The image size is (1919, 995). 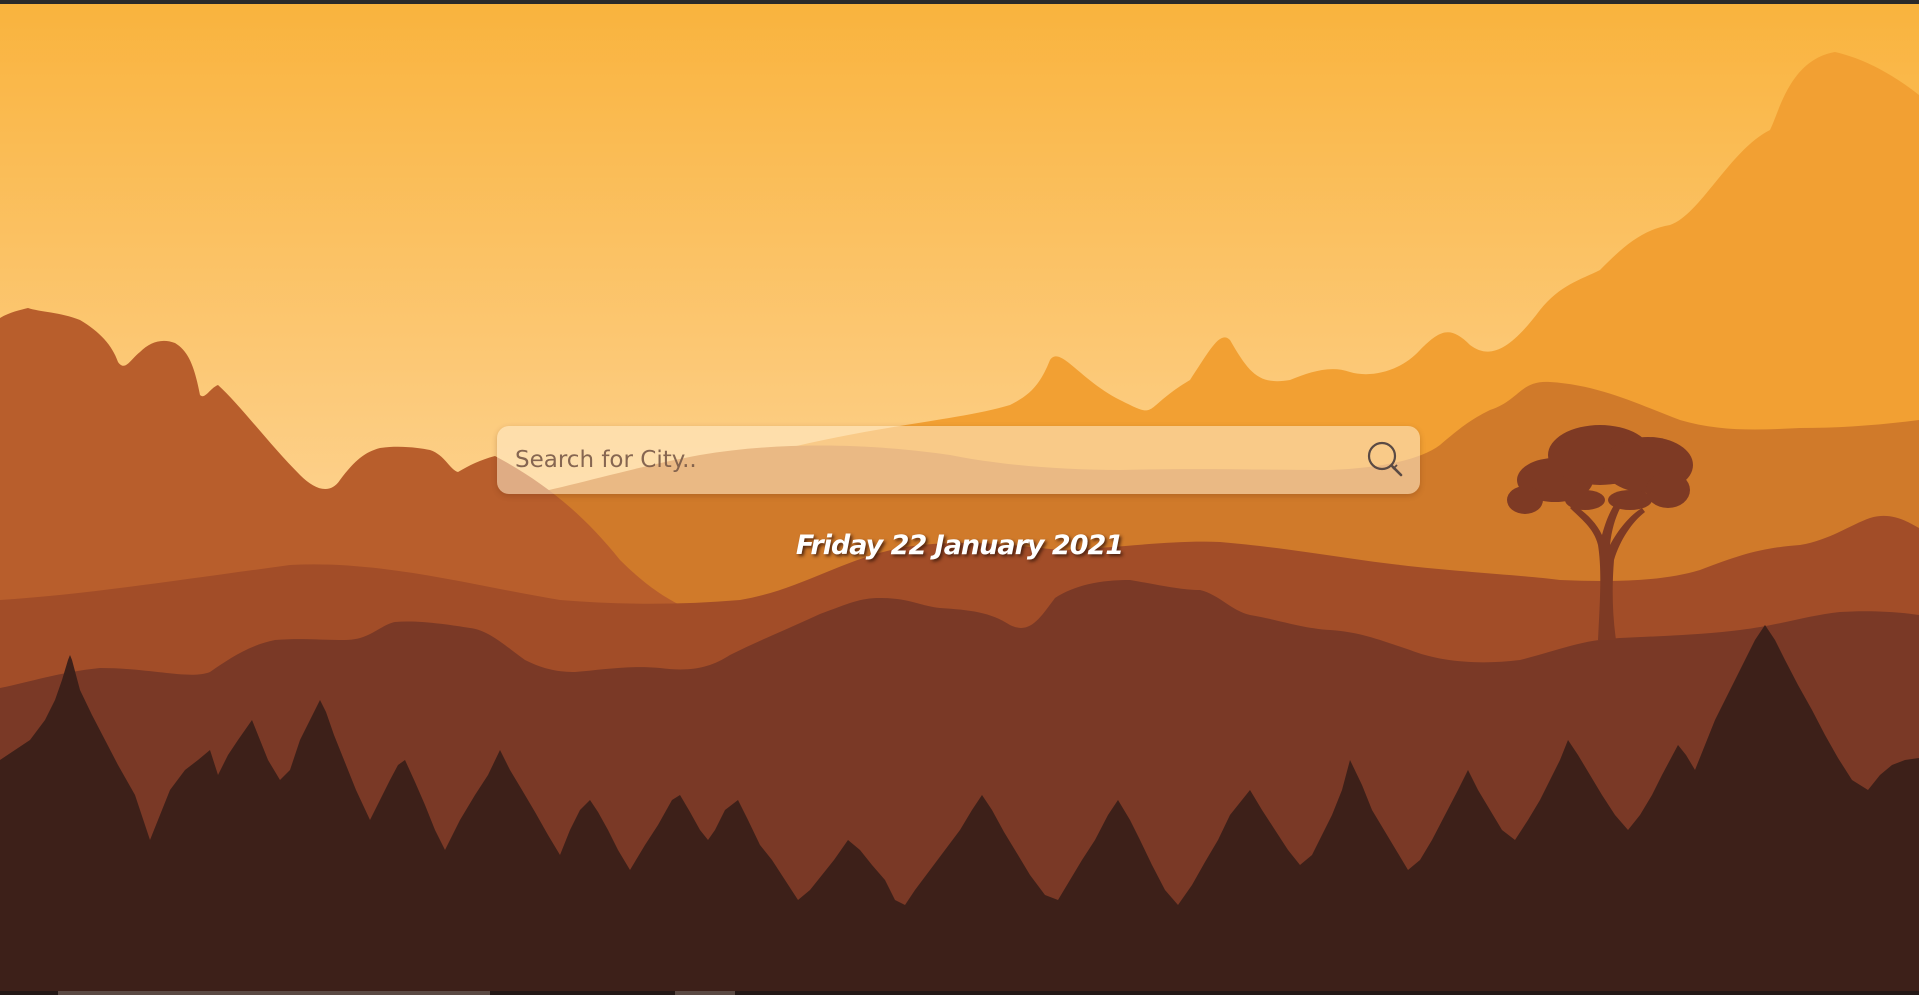 I want to click on search-bar, so click(x=958, y=460).